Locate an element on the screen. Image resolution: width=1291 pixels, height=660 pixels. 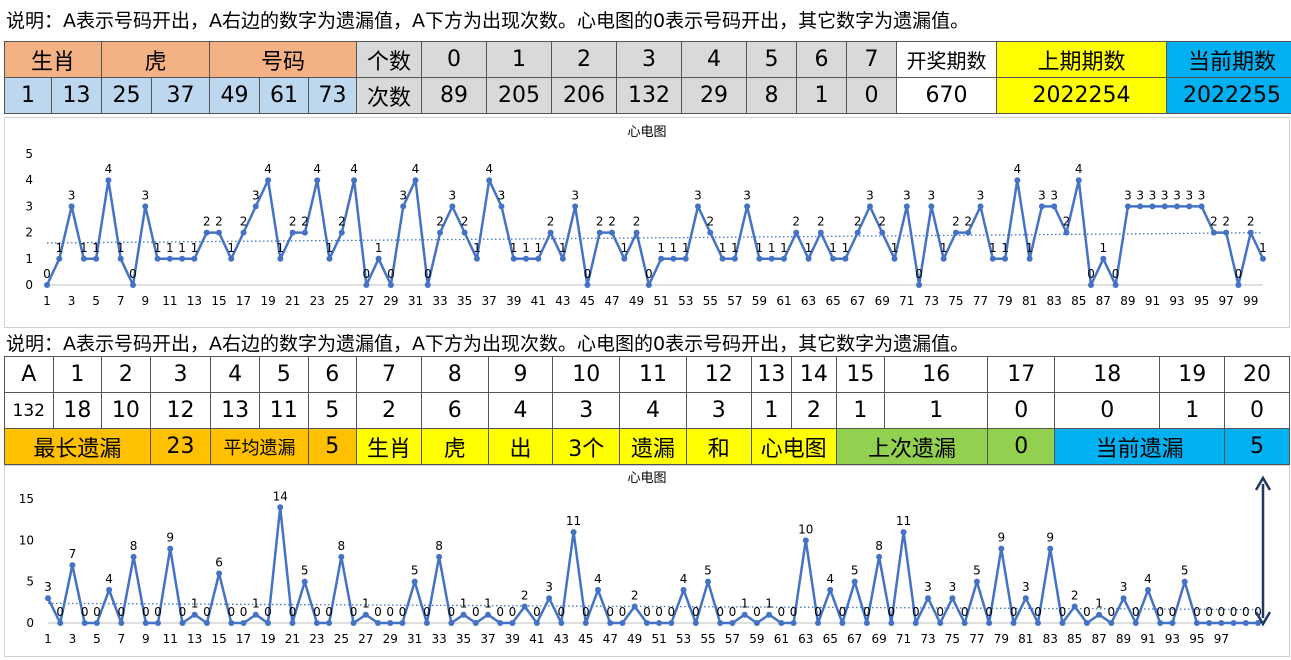
x-tick-label: 11 is located at coordinates (170, 639).